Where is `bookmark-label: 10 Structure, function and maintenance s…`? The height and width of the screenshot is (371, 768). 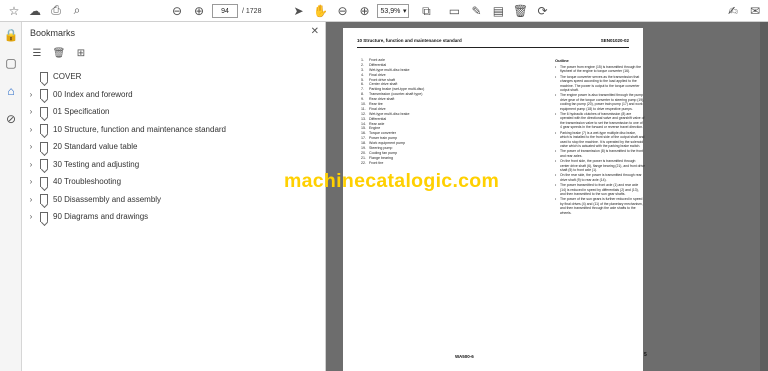 bookmark-label: 10 Structure, function and maintenance s… is located at coordinates (139, 129).